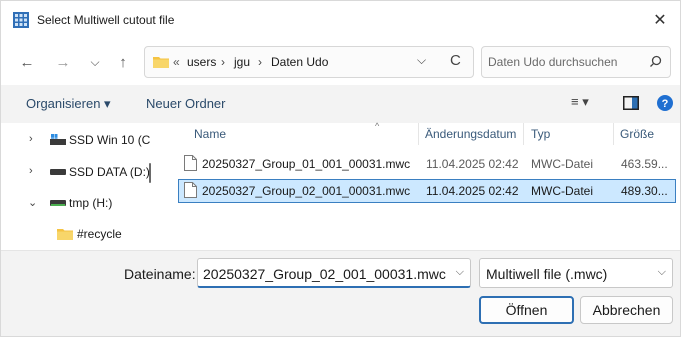  Describe the element at coordinates (58, 139) in the screenshot. I see `drive-windows-icon` at that location.